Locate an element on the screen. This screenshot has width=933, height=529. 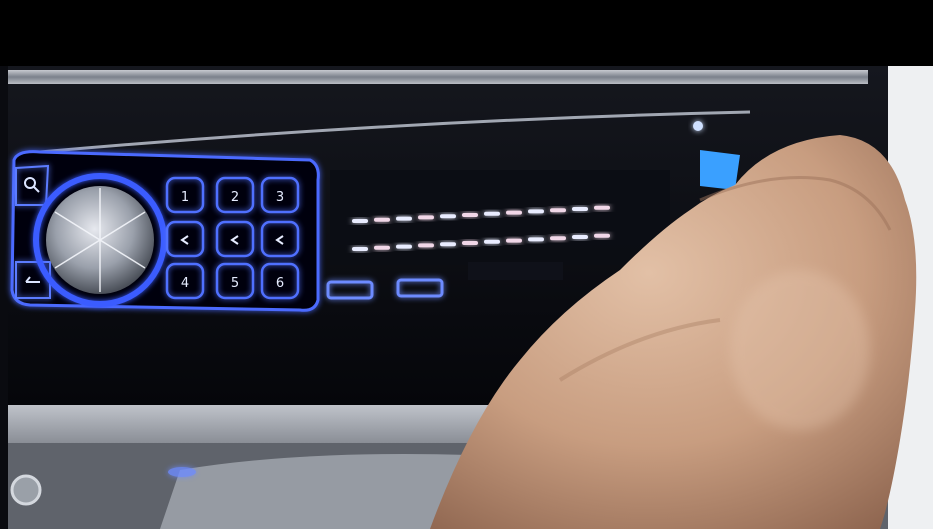
top-chrome-trim is located at coordinates (438, 77).